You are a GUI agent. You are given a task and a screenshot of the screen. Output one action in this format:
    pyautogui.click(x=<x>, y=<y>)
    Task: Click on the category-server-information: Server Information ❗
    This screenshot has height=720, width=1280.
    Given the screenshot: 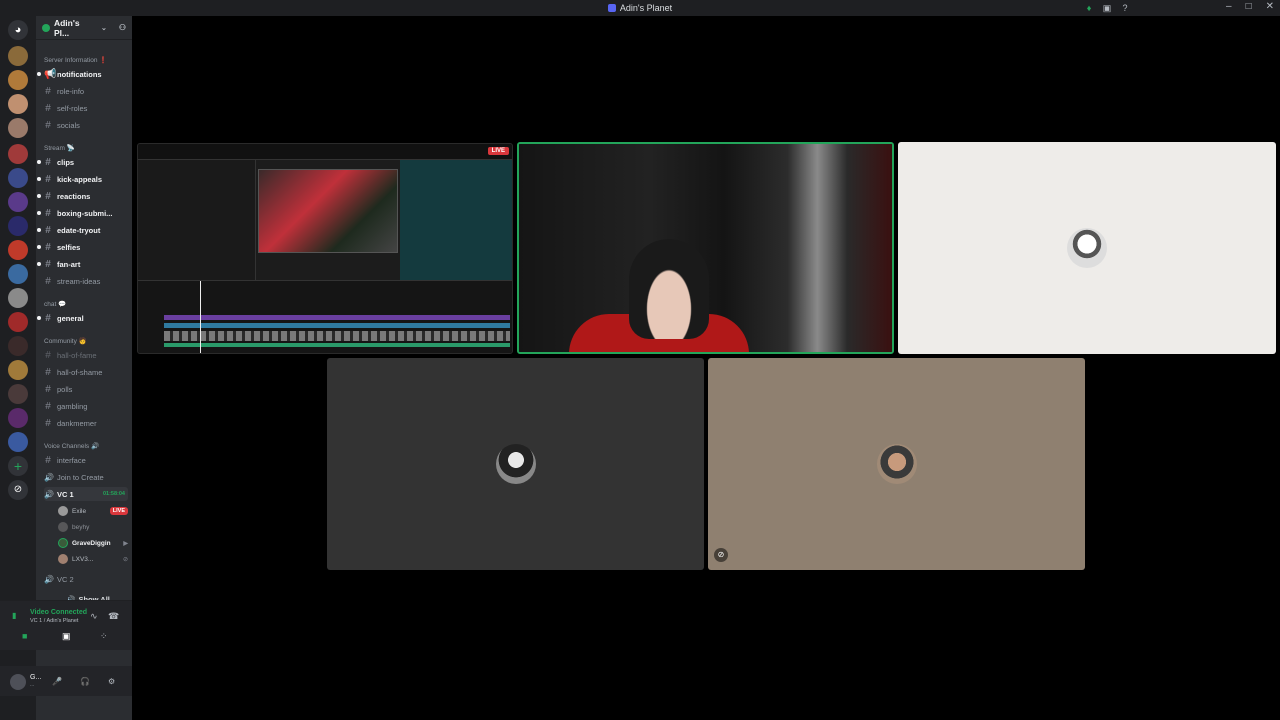 What is the action you would take?
    pyautogui.click(x=75, y=60)
    